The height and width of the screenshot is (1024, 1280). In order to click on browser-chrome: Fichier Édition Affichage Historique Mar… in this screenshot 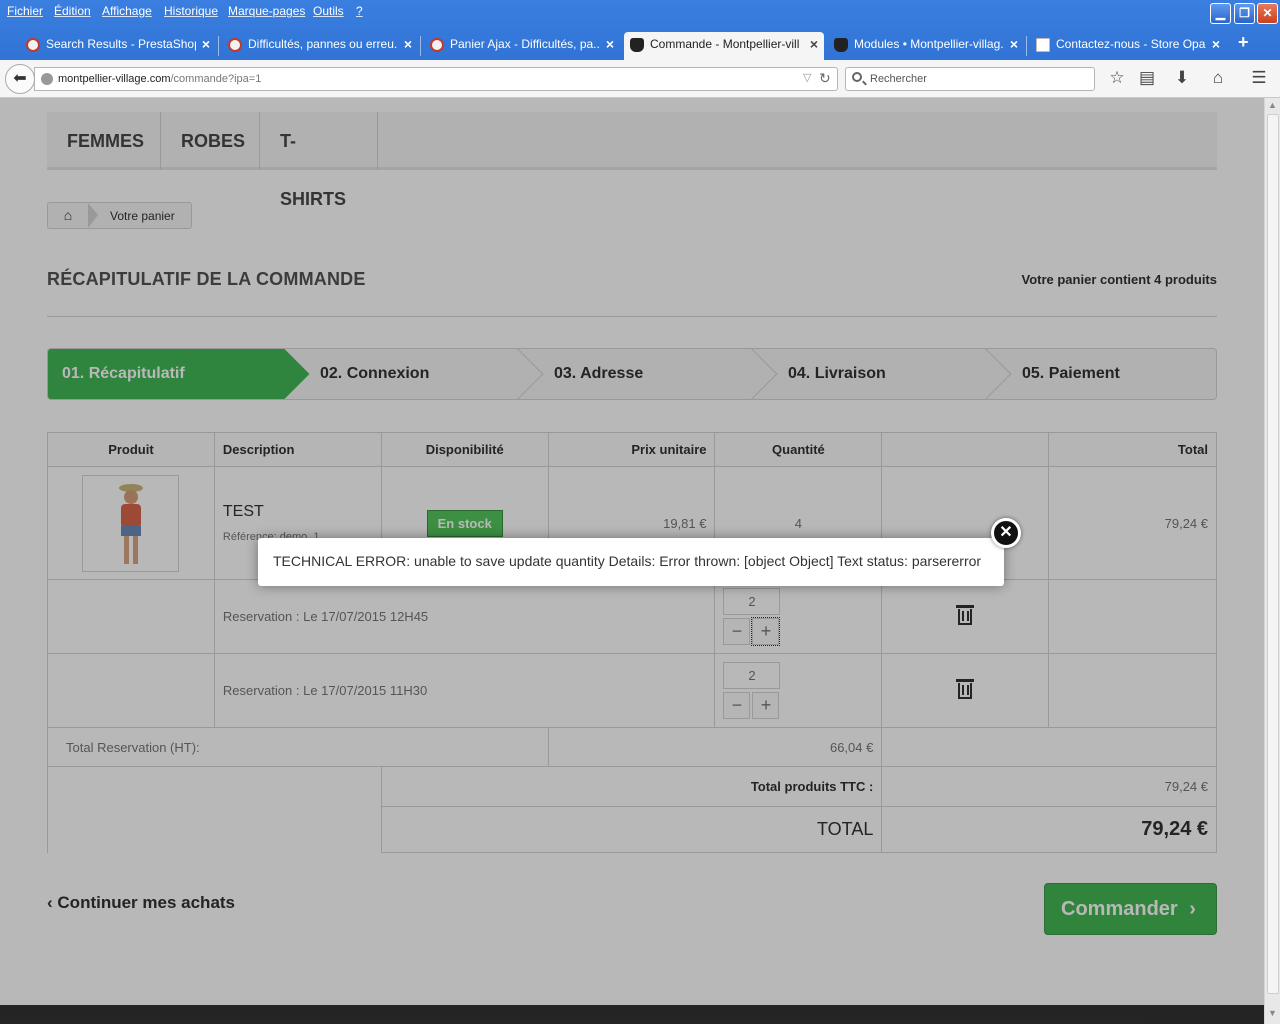, I will do `click(640, 49)`.